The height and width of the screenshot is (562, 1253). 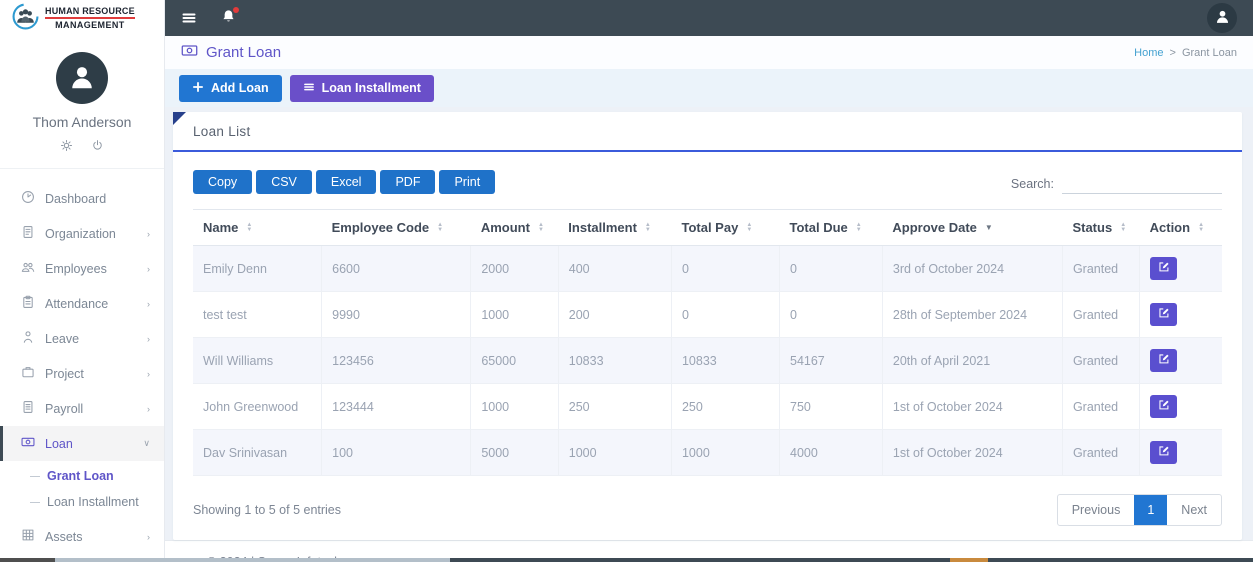 What do you see at coordinates (82, 18) in the screenshot?
I see `brand-logo: HUMAN RESOURCE MANAGEMENT` at bounding box center [82, 18].